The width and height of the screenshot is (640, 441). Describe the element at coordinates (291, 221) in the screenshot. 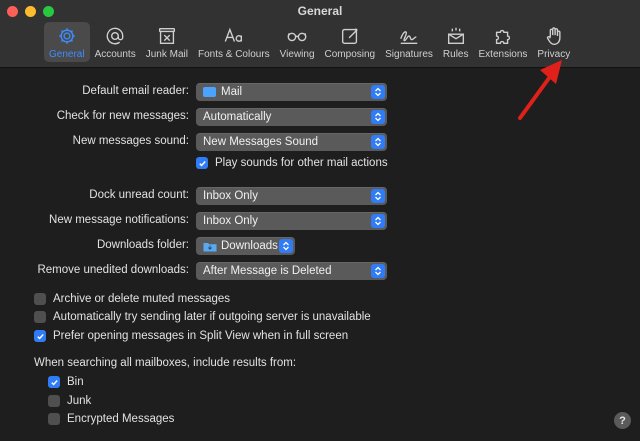

I see `notifications-select: Inbox Only` at that location.